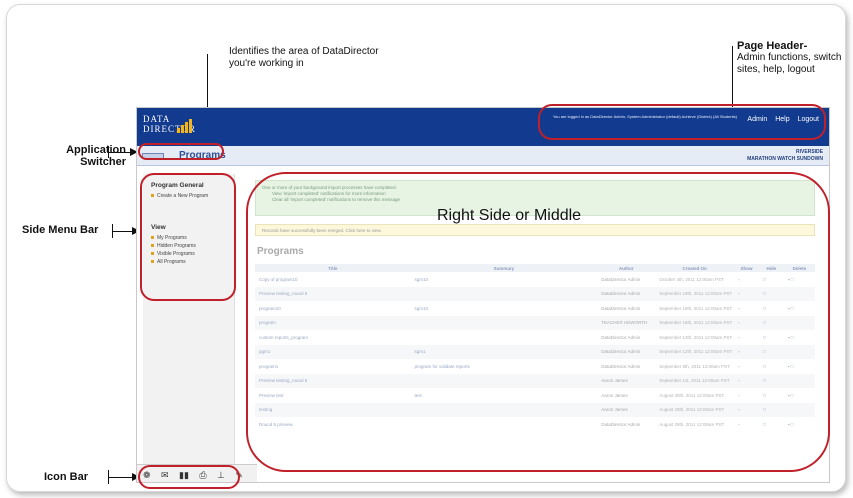  Describe the element at coordinates (169, 124) in the screenshot. I see `datadirector-logo: DATA DIRECTOR` at that location.